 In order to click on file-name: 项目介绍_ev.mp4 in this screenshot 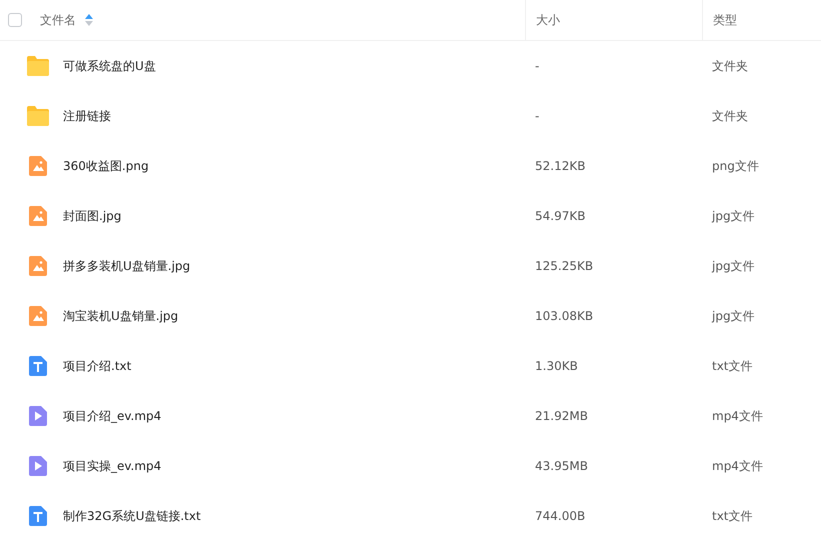, I will do `click(112, 416)`.